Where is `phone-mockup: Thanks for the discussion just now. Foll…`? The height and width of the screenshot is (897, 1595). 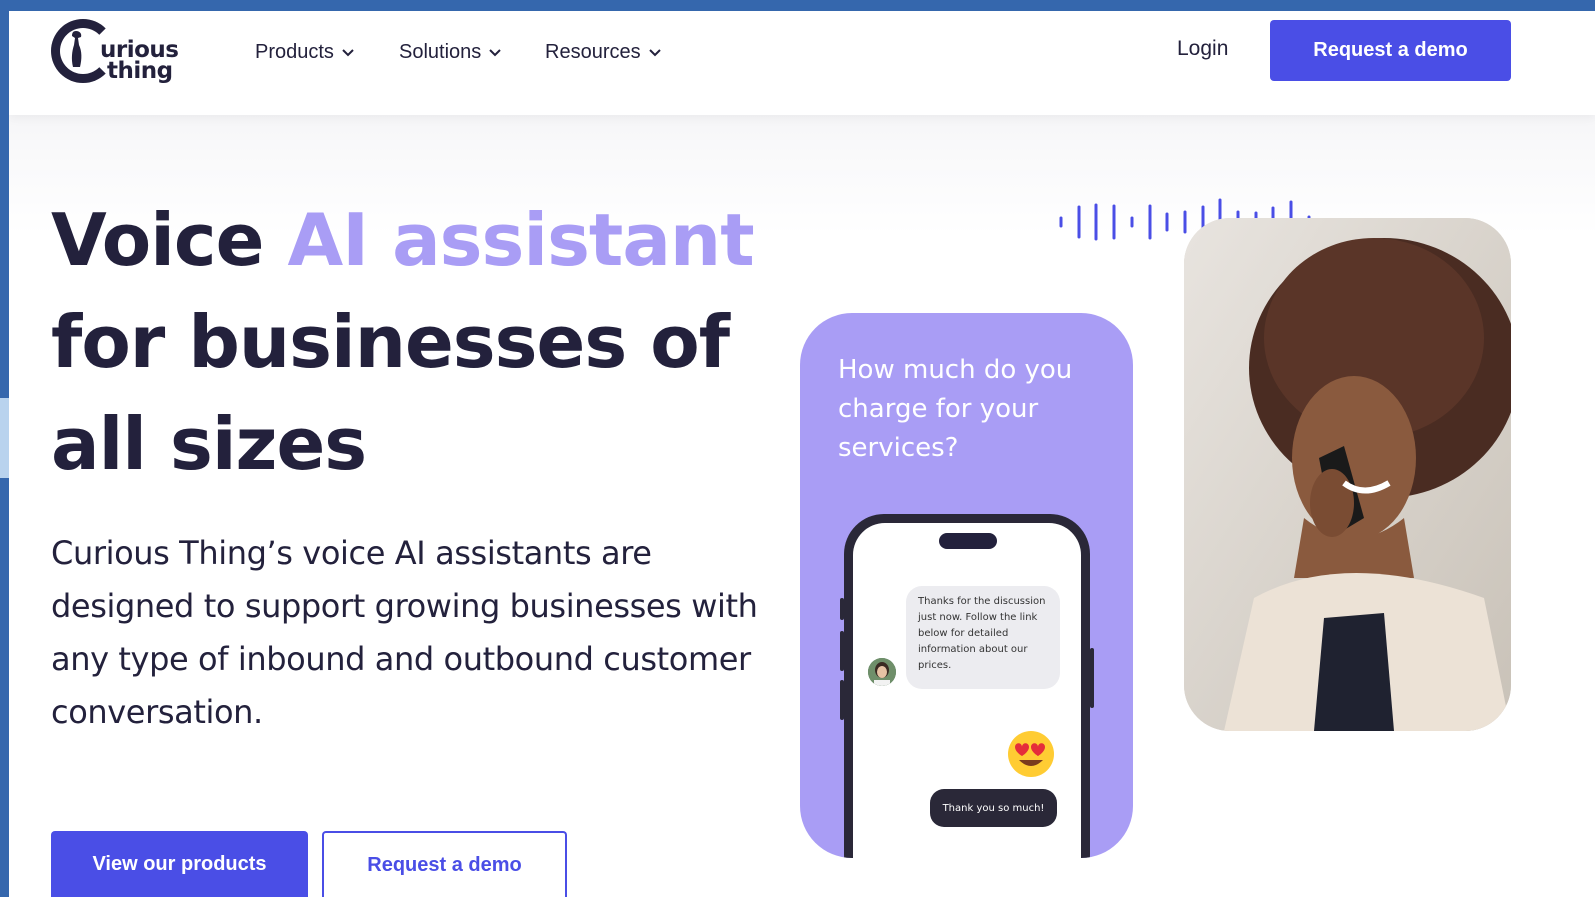
phone-mockup: Thanks for the discussion just now. Foll… is located at coordinates (967, 686).